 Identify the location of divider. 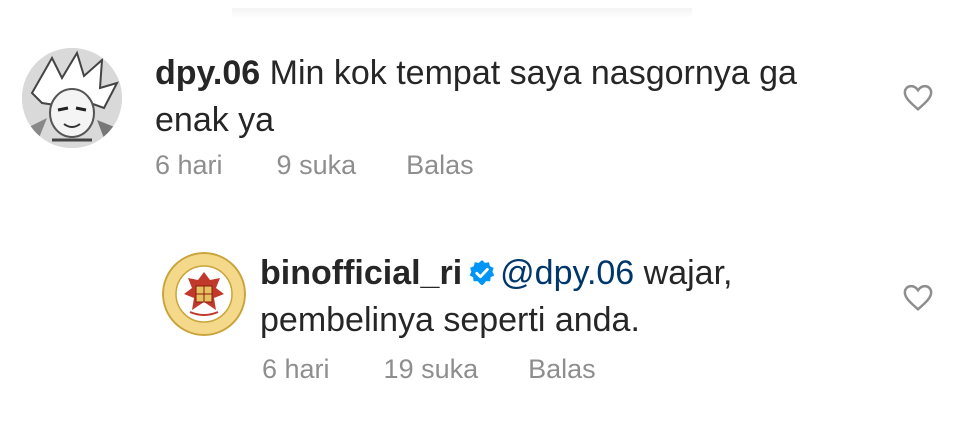
(462, 13).